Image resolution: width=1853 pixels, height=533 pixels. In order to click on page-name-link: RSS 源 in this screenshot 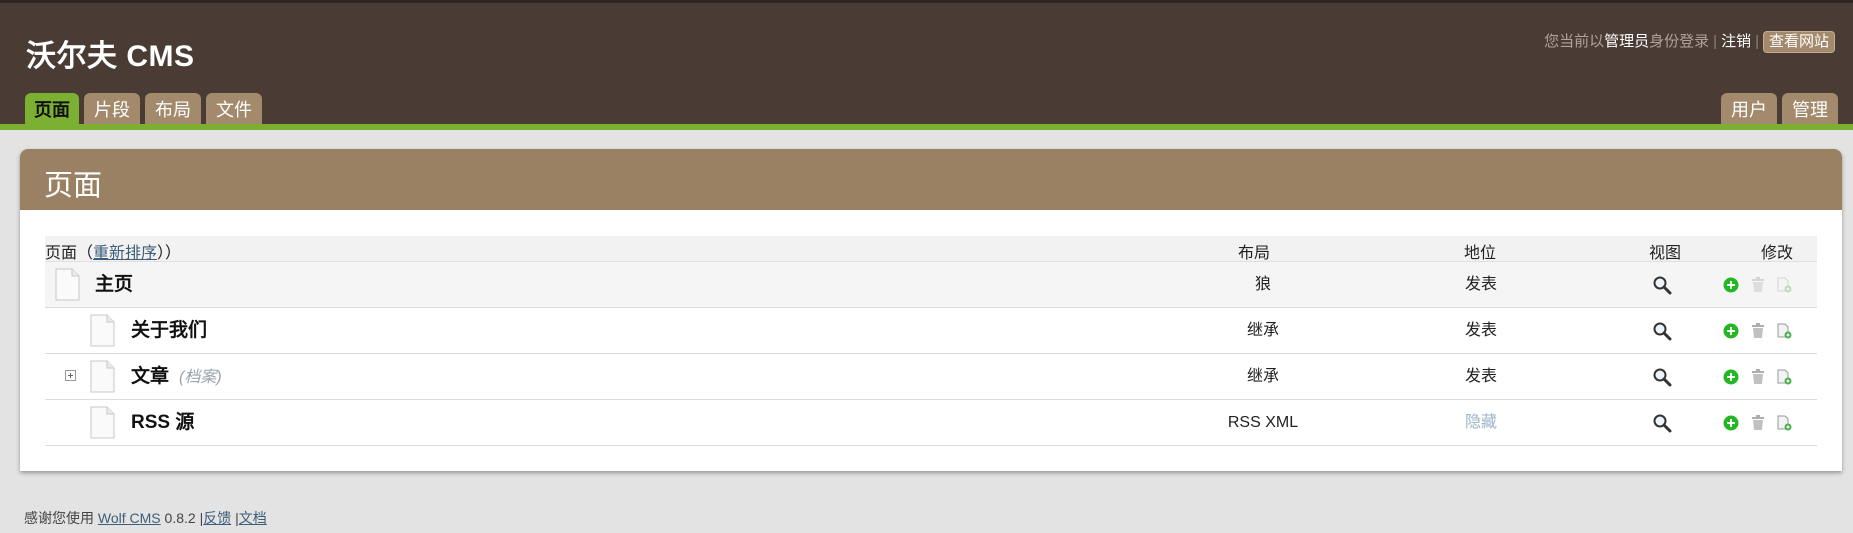, I will do `click(162, 422)`.